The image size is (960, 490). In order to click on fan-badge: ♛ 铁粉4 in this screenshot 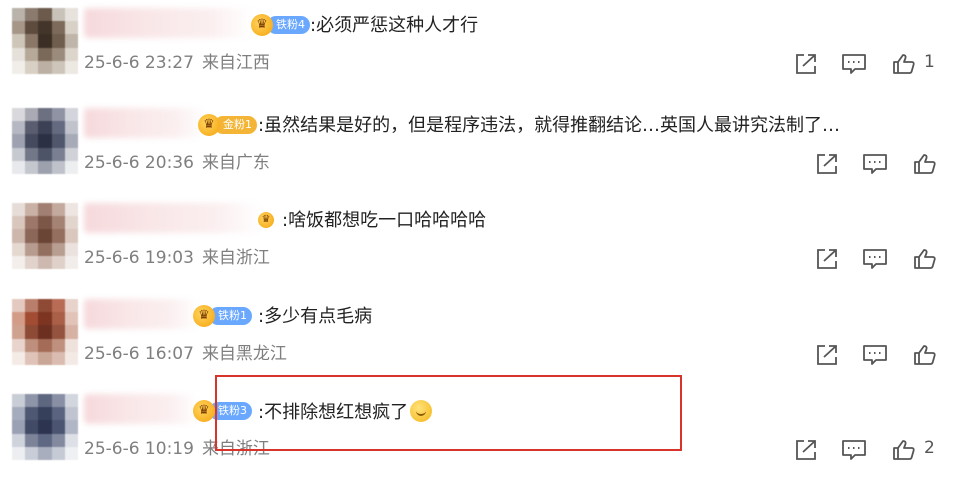, I will do `click(280, 25)`.